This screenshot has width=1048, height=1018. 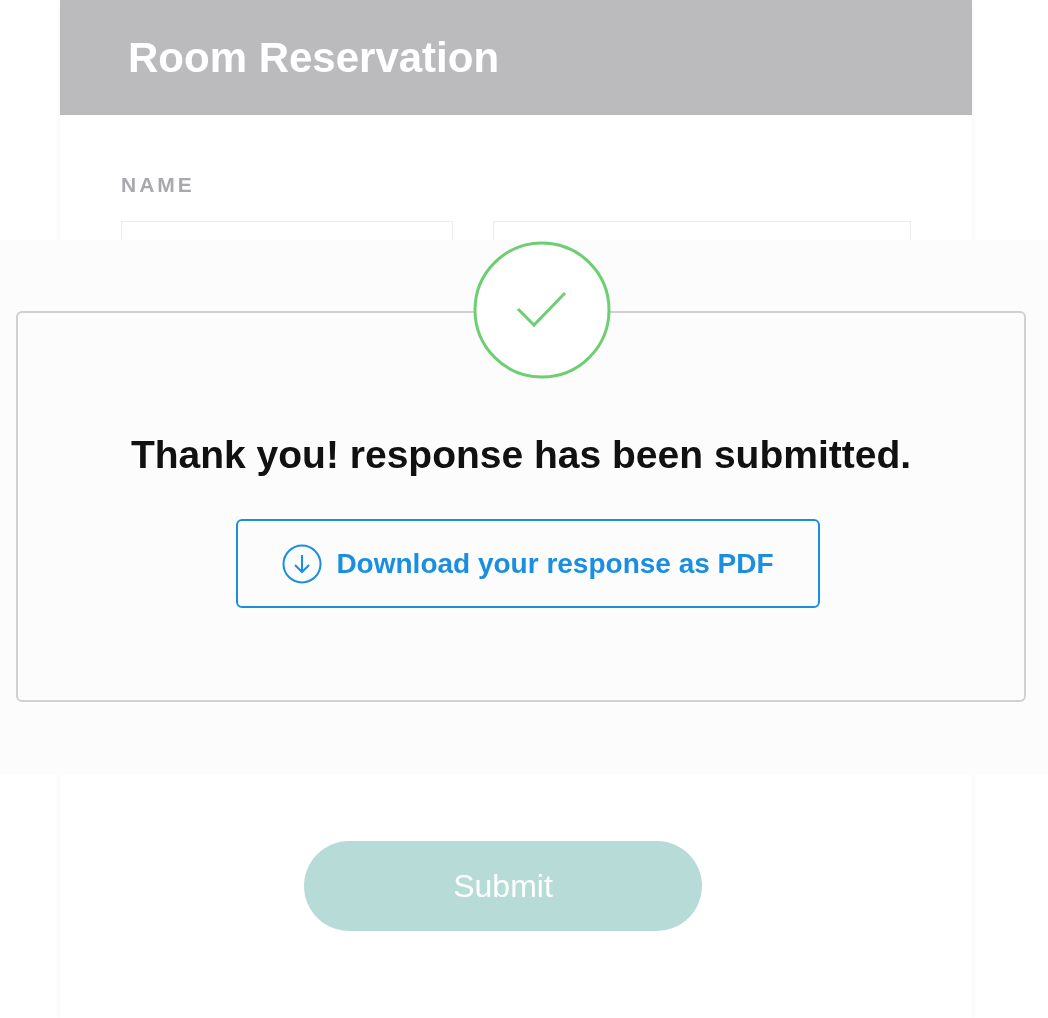 What do you see at coordinates (302, 563) in the screenshot?
I see `download-icon` at bounding box center [302, 563].